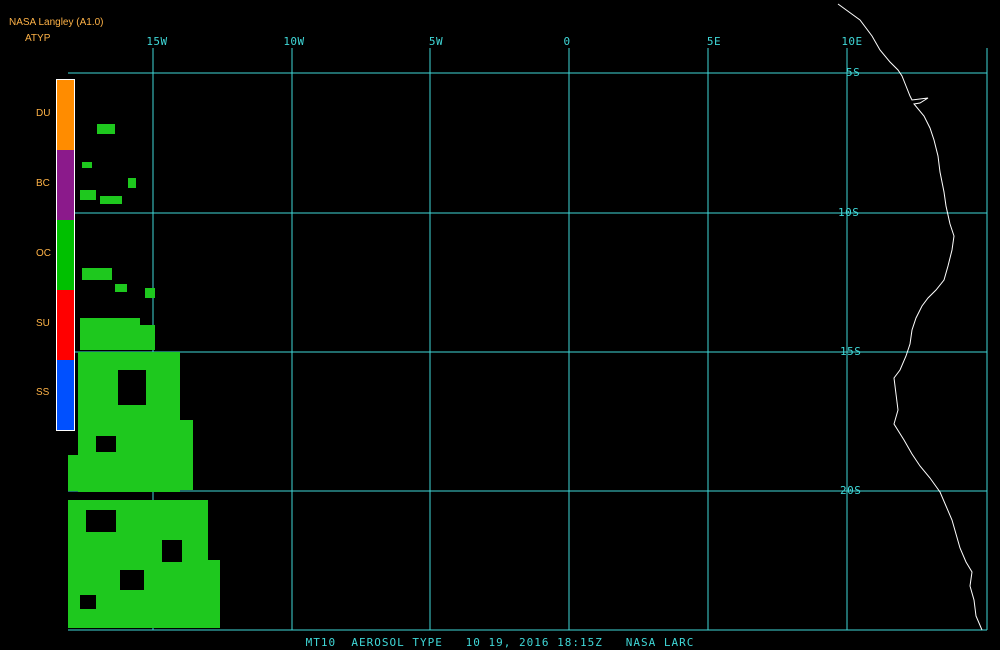 The height and width of the screenshot is (650, 1000). Describe the element at coordinates (157, 41) in the screenshot. I see `lon-label-15w: 15W` at that location.